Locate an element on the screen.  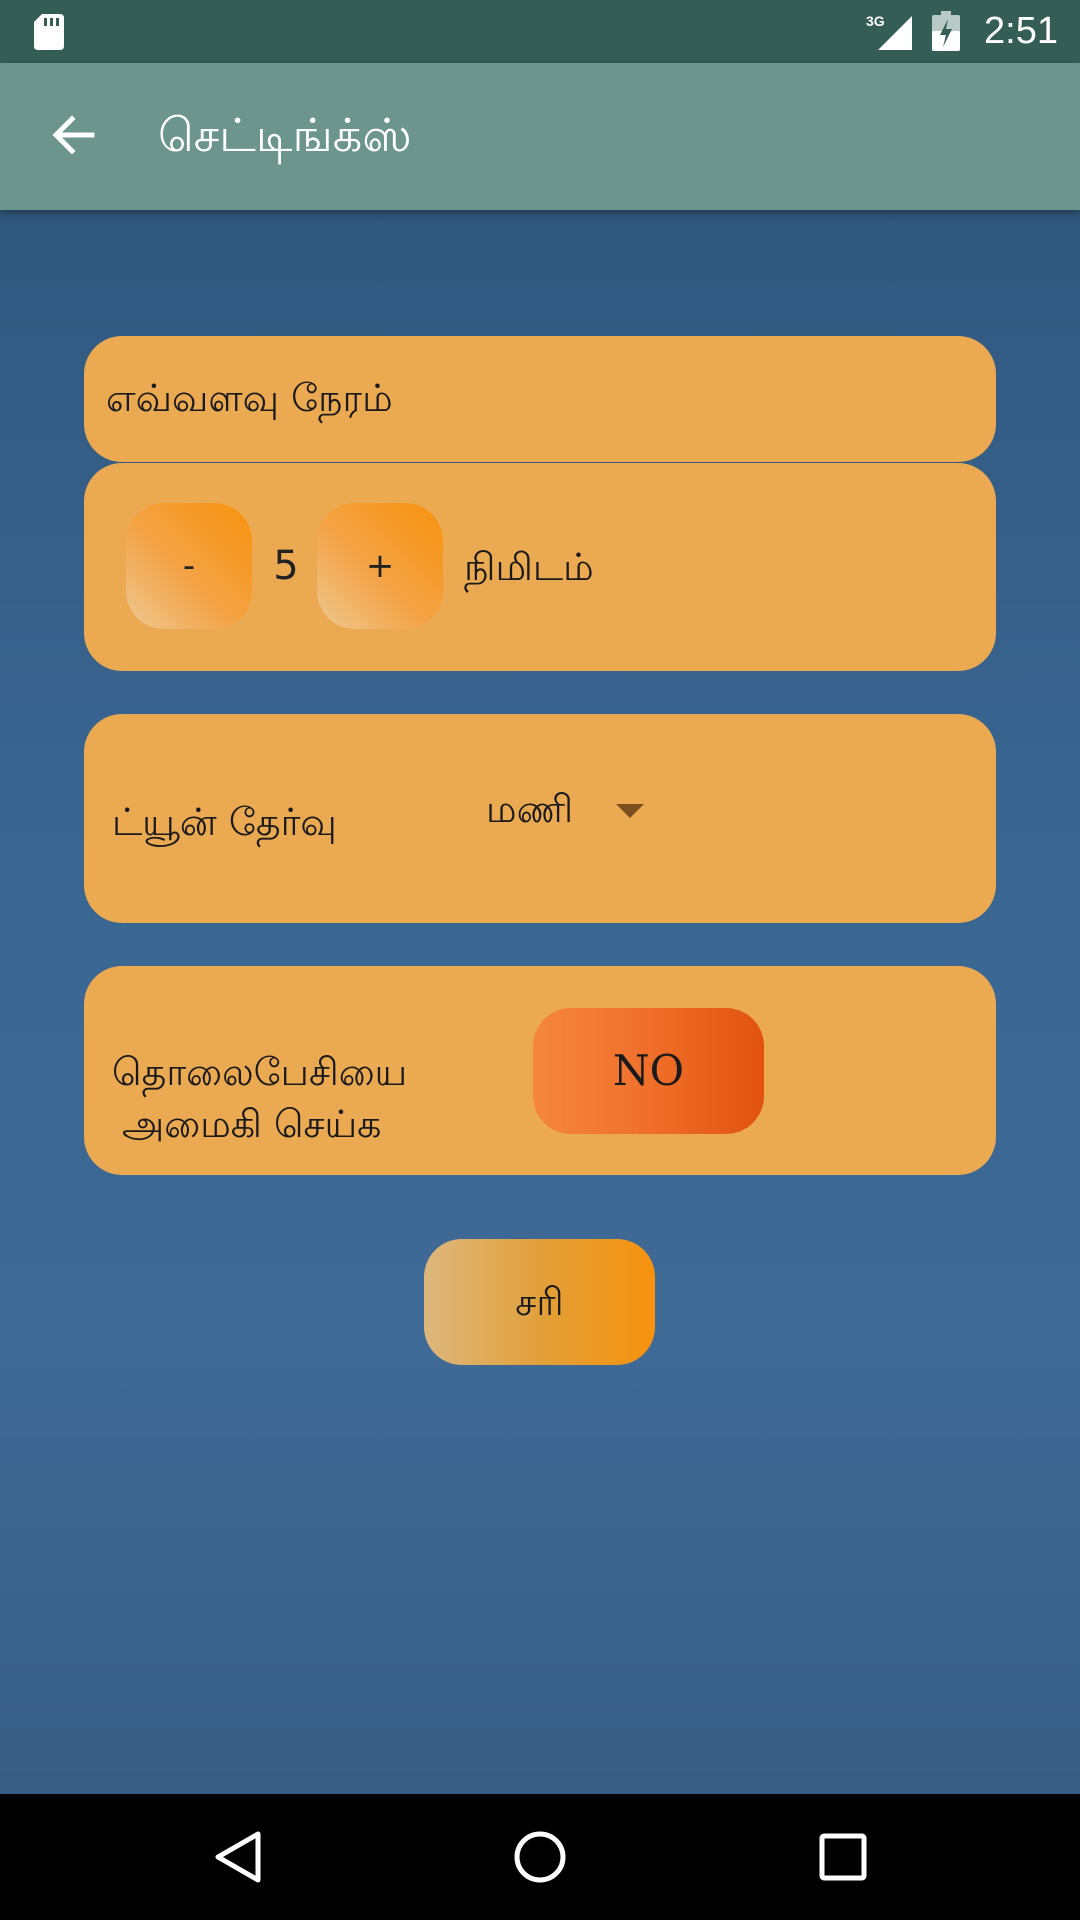
page-title: செட்டிங்க்ஸ் is located at coordinates (285, 135).